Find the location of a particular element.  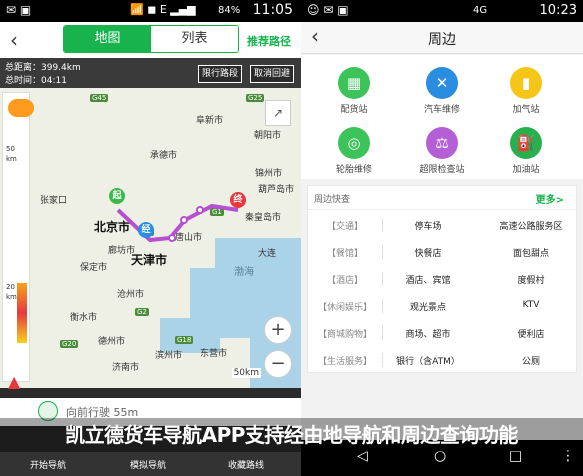

service-item: ◎ 轮胎维修 is located at coordinates (354, 151).